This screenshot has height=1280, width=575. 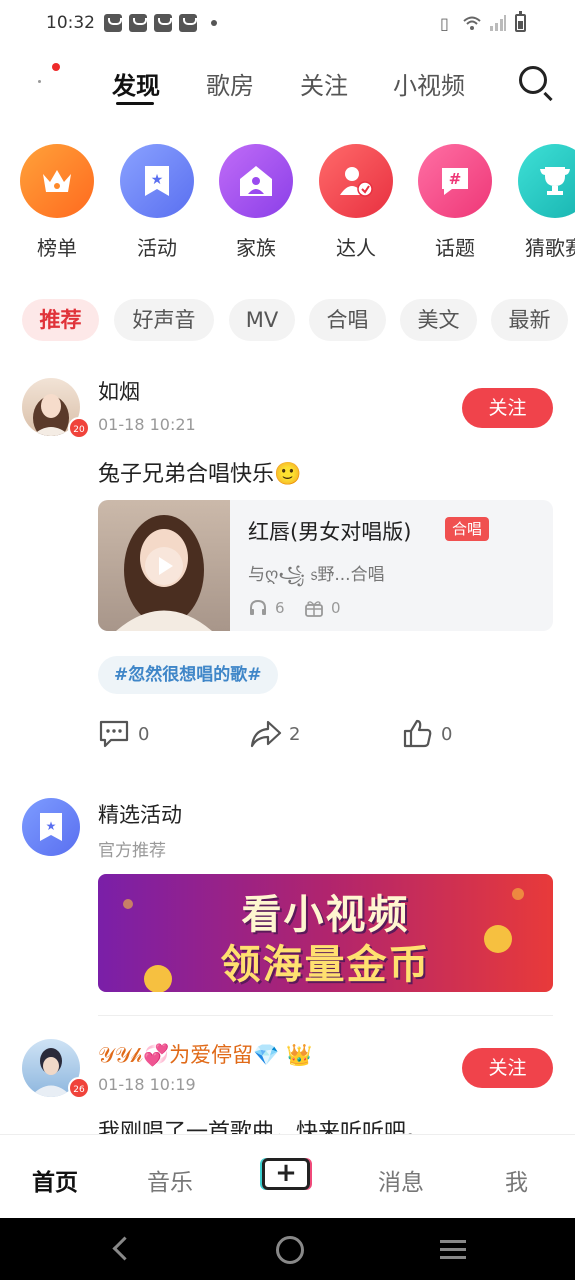 I want to click on tab-discover: 发现, so click(x=136, y=83).